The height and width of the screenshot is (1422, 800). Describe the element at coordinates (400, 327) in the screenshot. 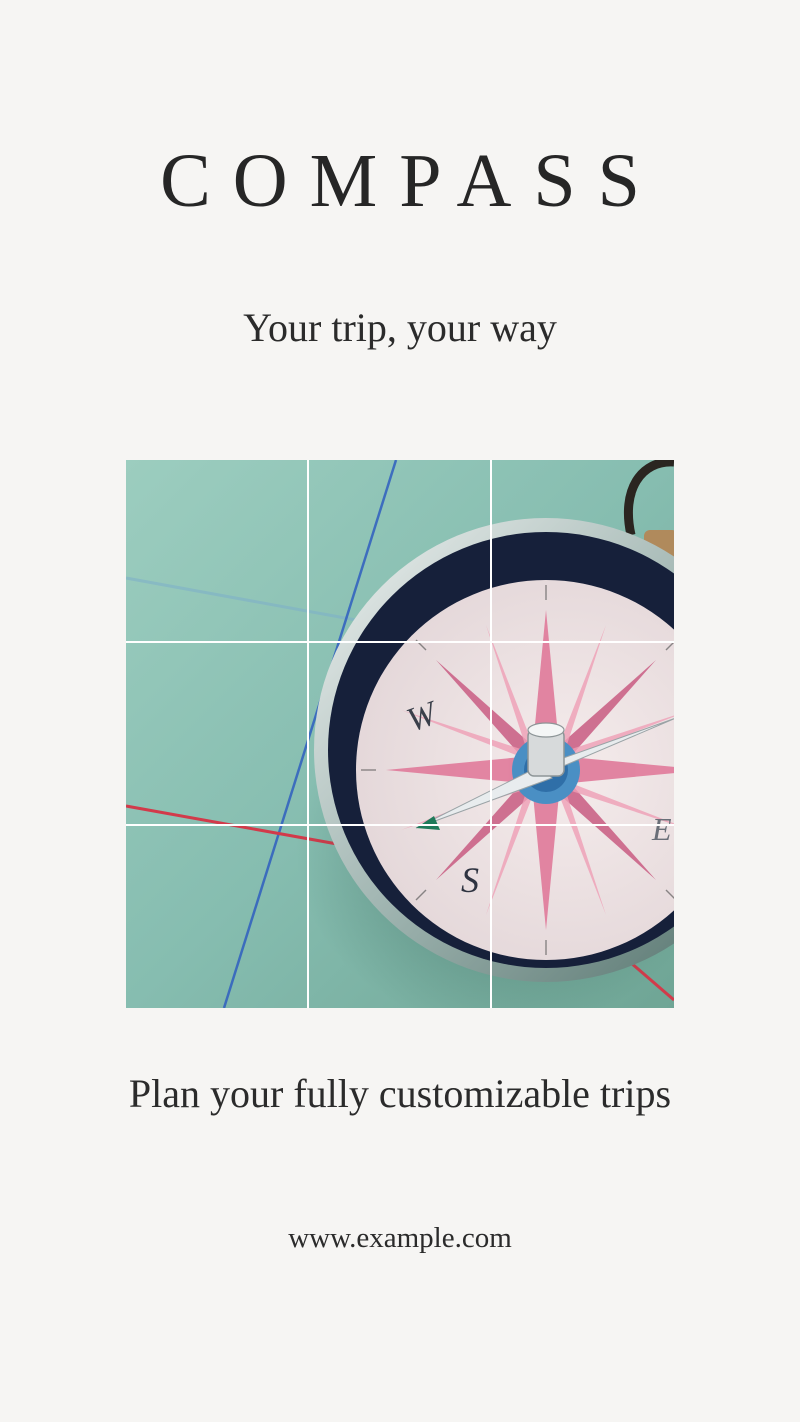

I see `tagline: Your trip, your way` at that location.